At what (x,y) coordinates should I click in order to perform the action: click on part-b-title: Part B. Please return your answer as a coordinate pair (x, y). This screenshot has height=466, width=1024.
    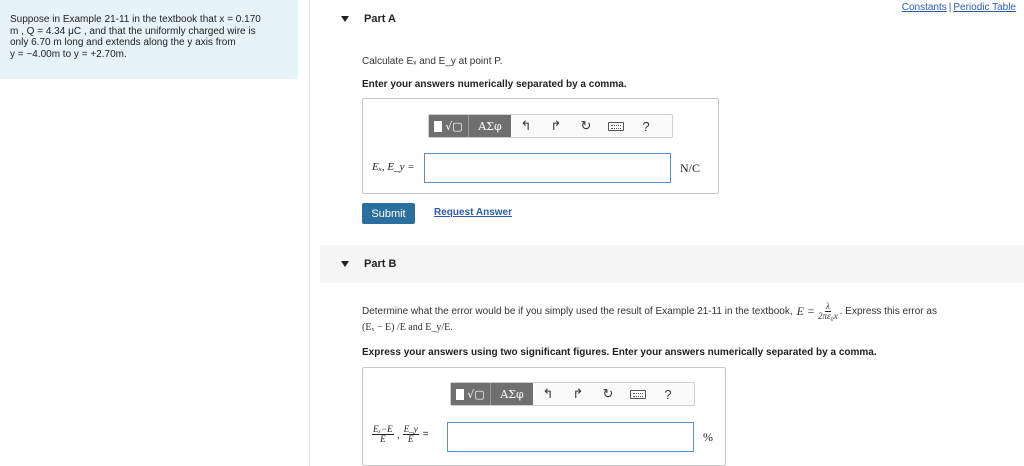
    Looking at the image, I should click on (380, 264).